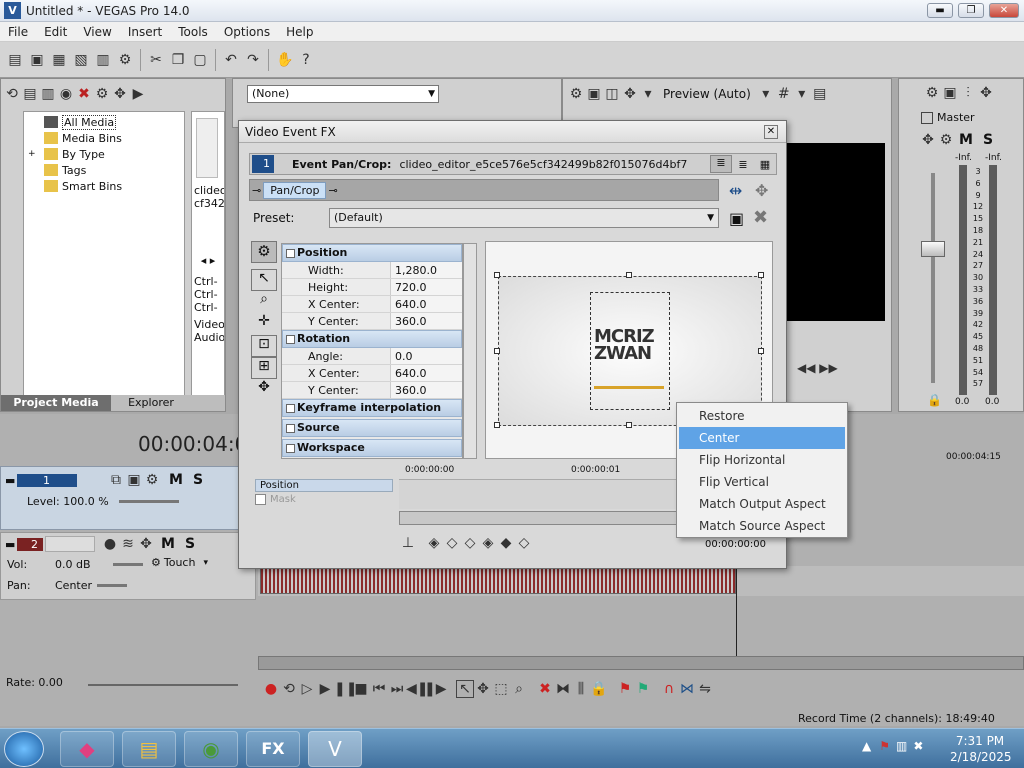 The width and height of the screenshot is (1024, 768). What do you see at coordinates (933, 249) in the screenshot?
I see `master-fader-handle` at bounding box center [933, 249].